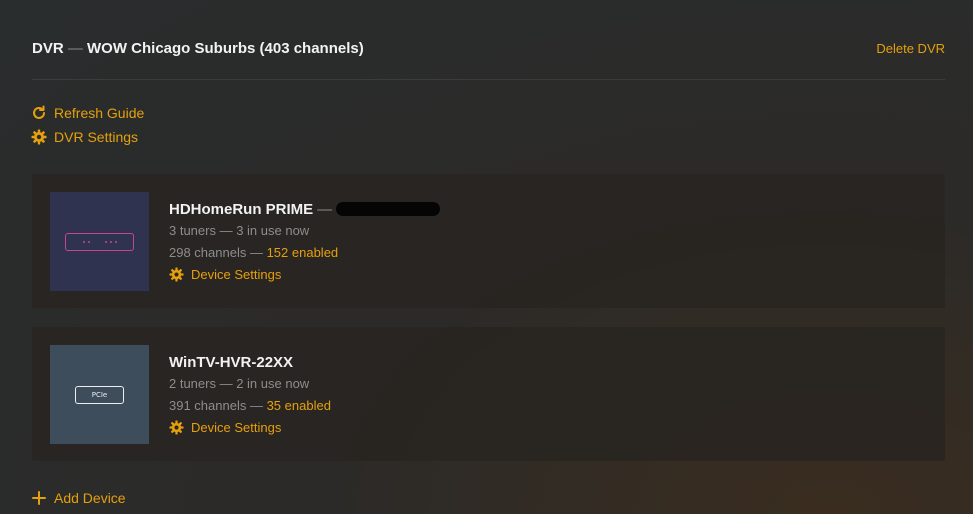 Image resolution: width=973 pixels, height=514 pixels. I want to click on refresh-guide-link: Refresh Guide, so click(87, 113).